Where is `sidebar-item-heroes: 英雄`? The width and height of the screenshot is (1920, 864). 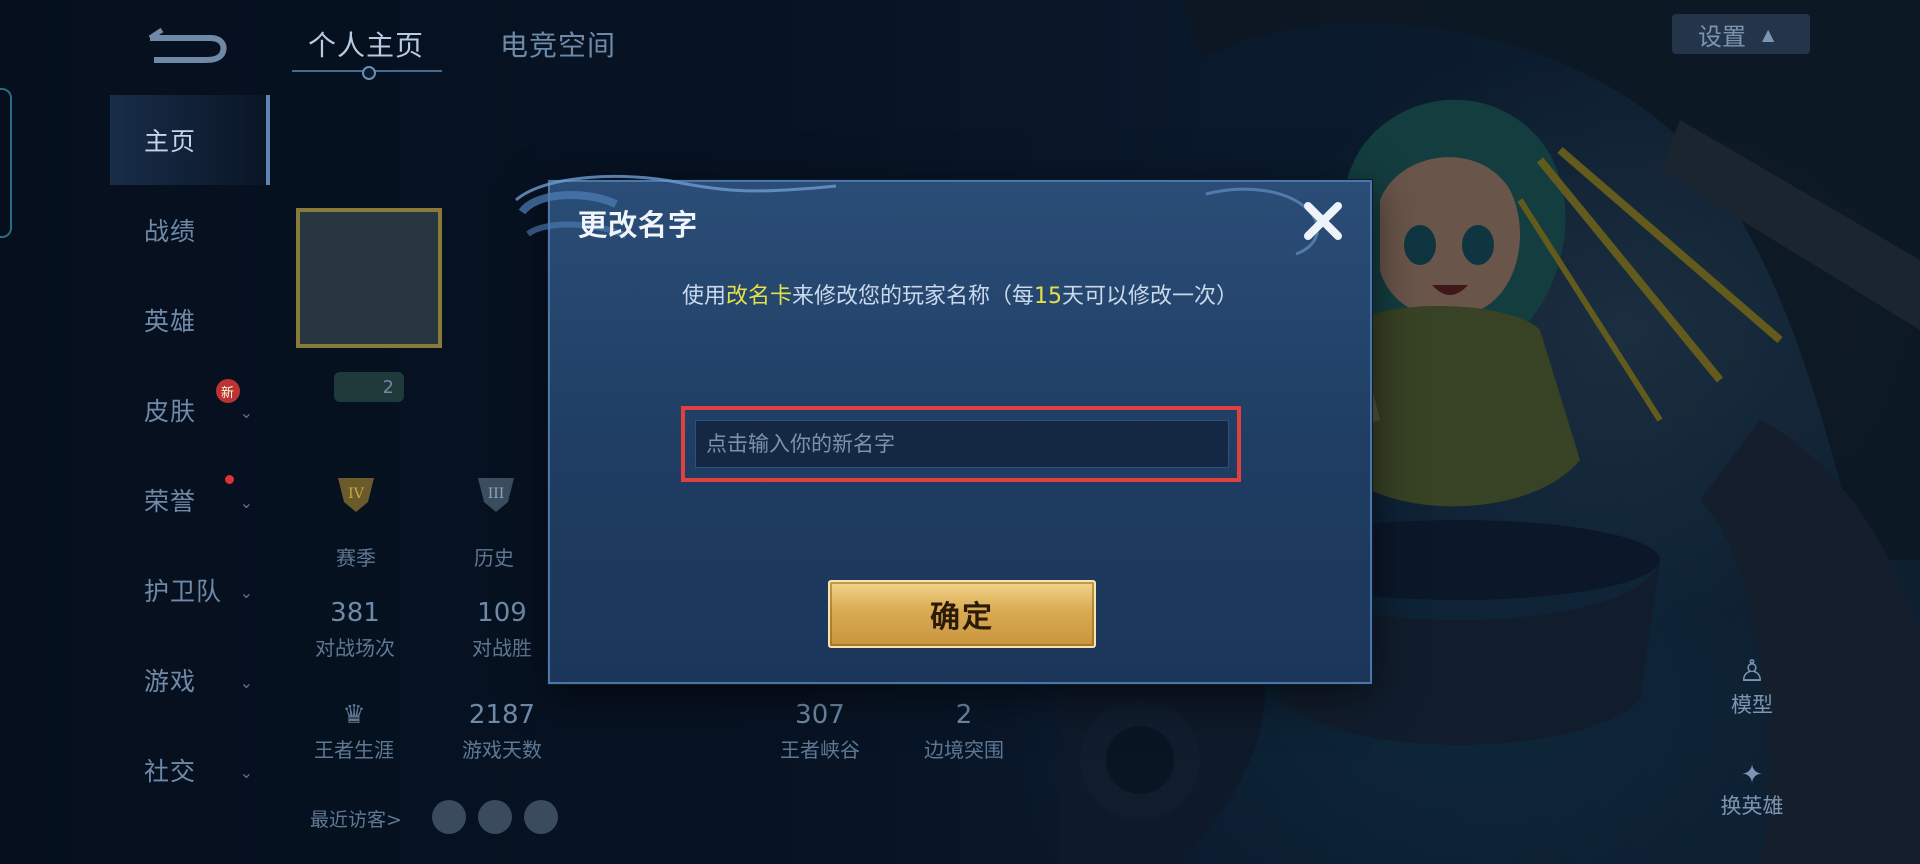 sidebar-item-heroes: 英雄 is located at coordinates (190, 320).